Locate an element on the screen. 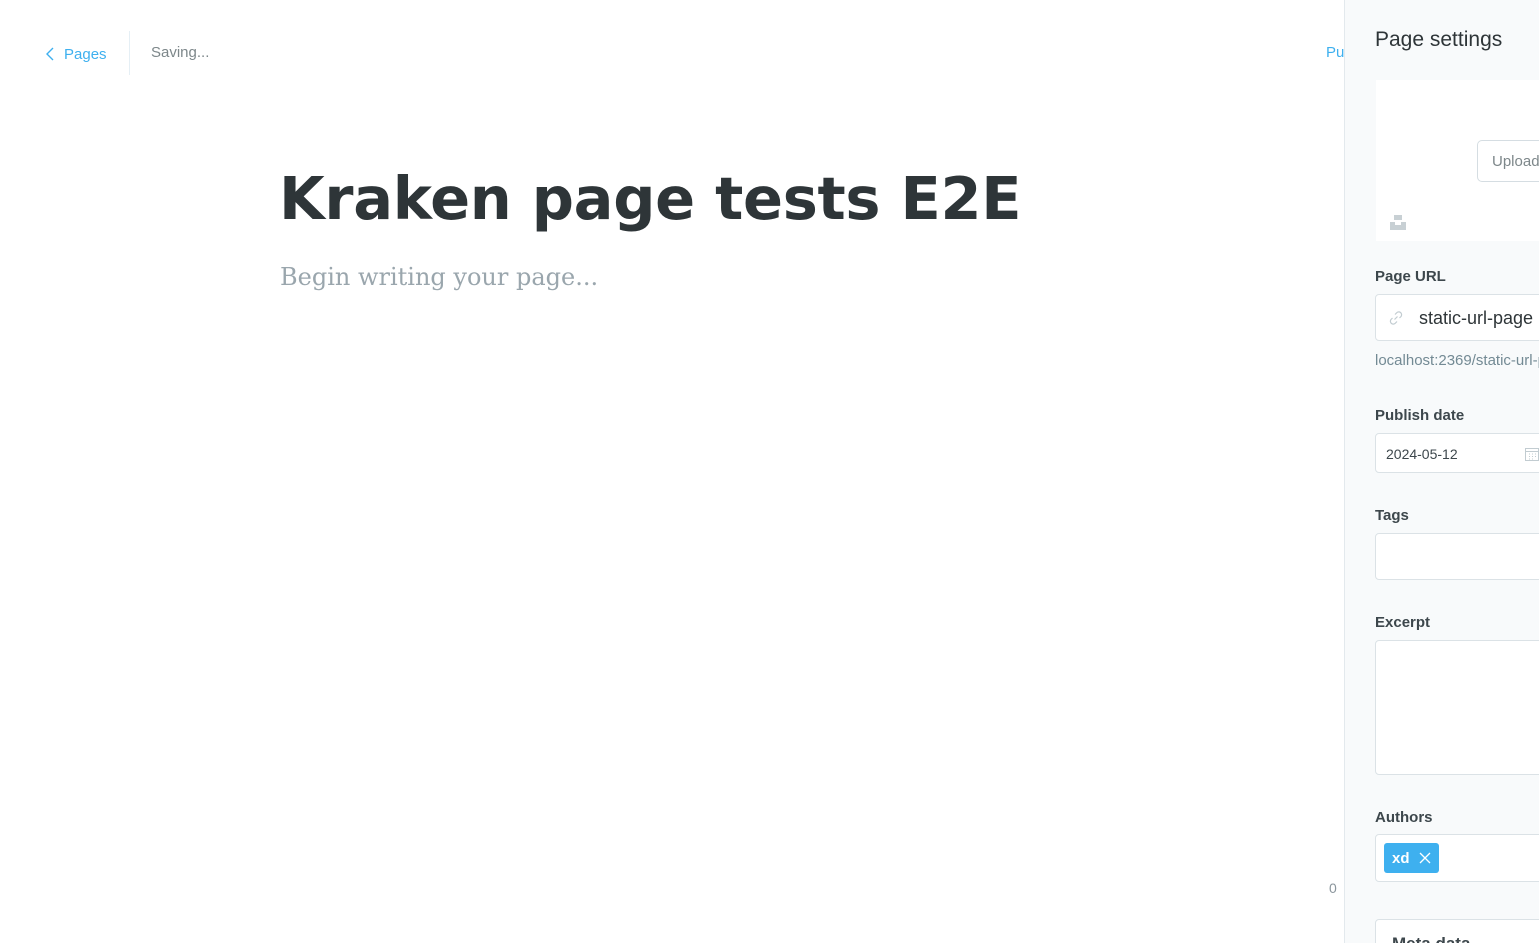  page-url-input: static-url-page is located at coordinates (1457, 317).